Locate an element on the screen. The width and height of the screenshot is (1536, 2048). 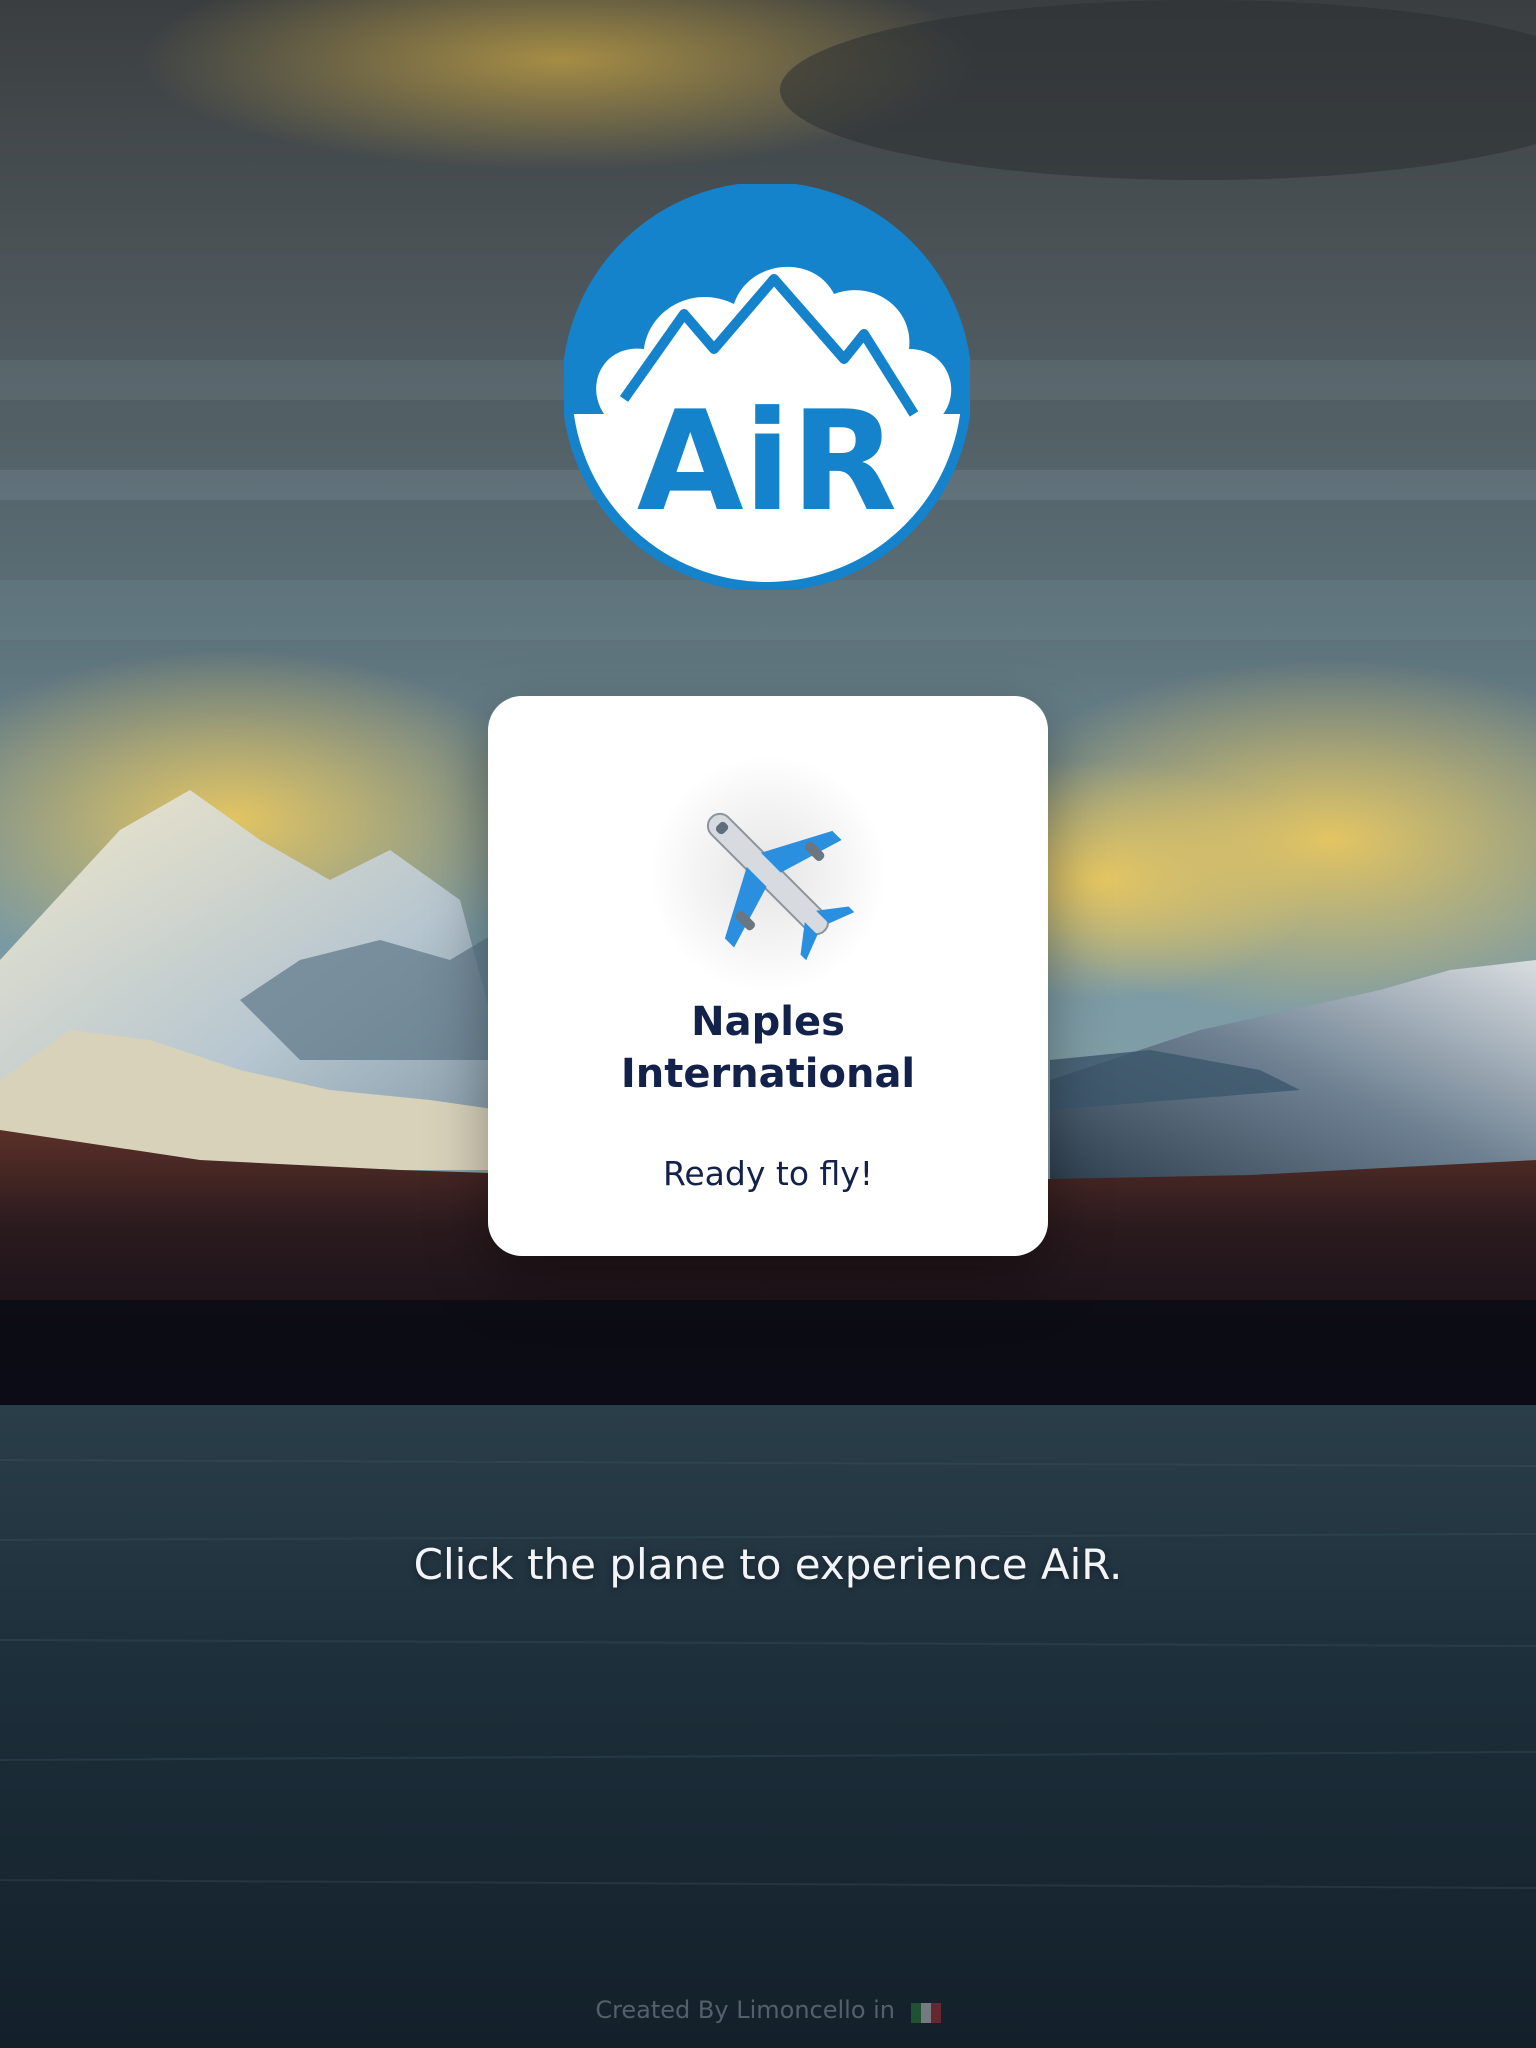
air-logo: AiR is located at coordinates (767, 387).